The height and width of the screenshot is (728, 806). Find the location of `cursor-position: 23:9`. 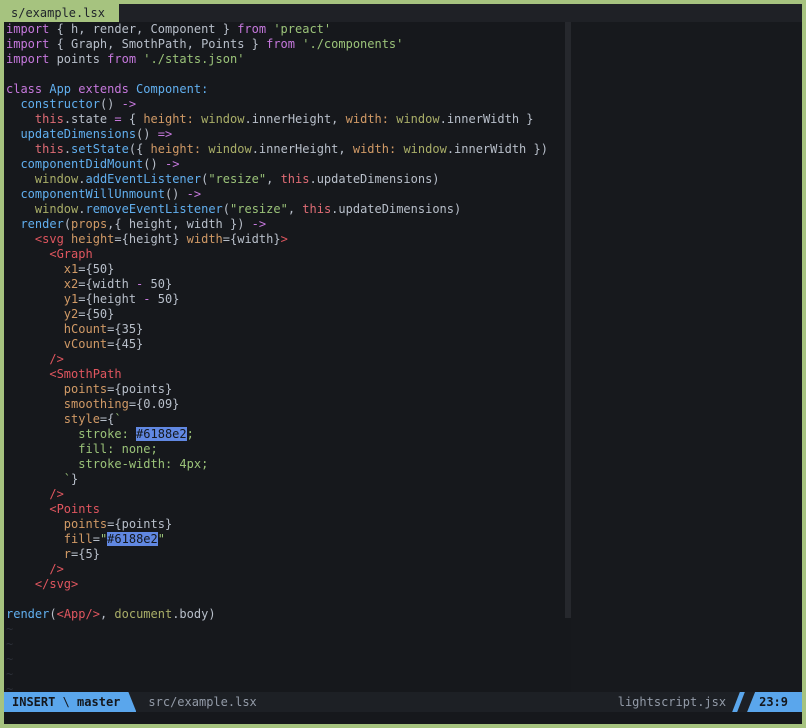

cursor-position: 23:9 is located at coordinates (774, 702).